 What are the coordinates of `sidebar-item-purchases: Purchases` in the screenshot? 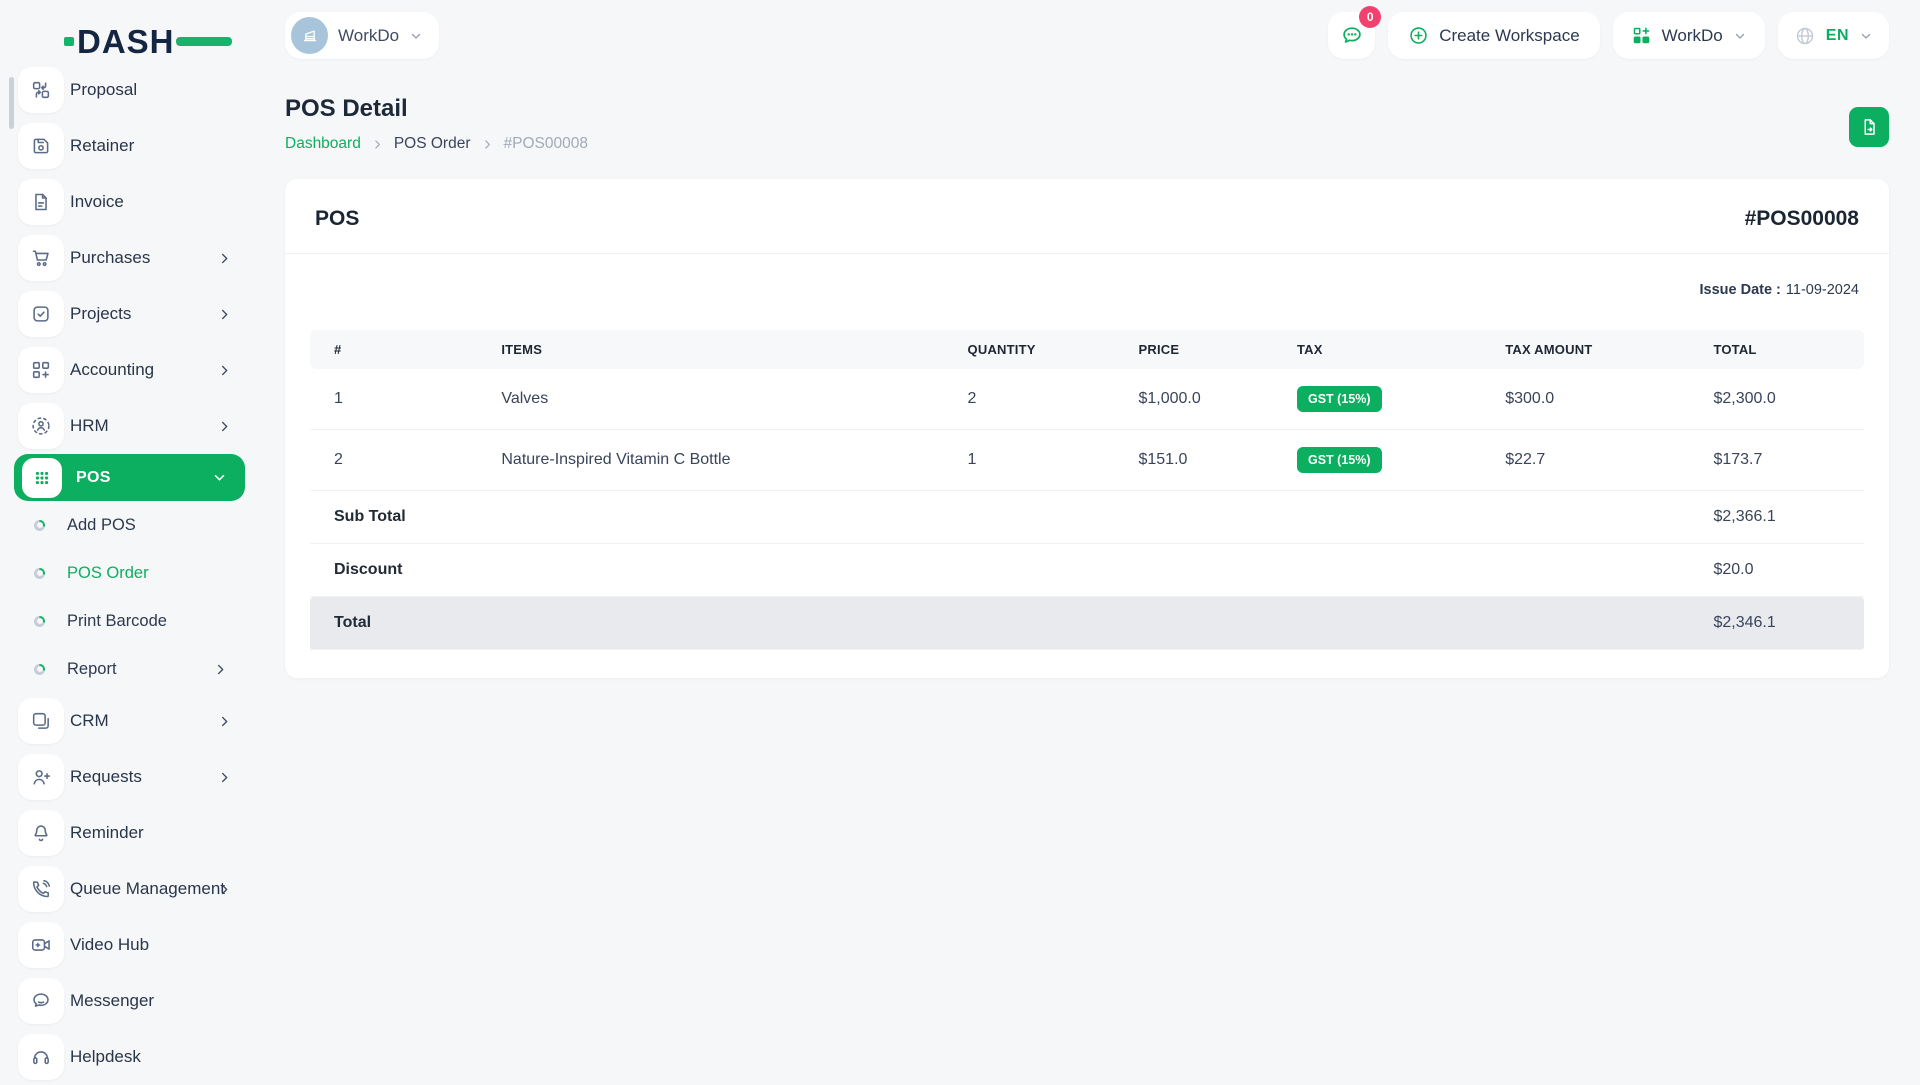 It's located at (129, 258).